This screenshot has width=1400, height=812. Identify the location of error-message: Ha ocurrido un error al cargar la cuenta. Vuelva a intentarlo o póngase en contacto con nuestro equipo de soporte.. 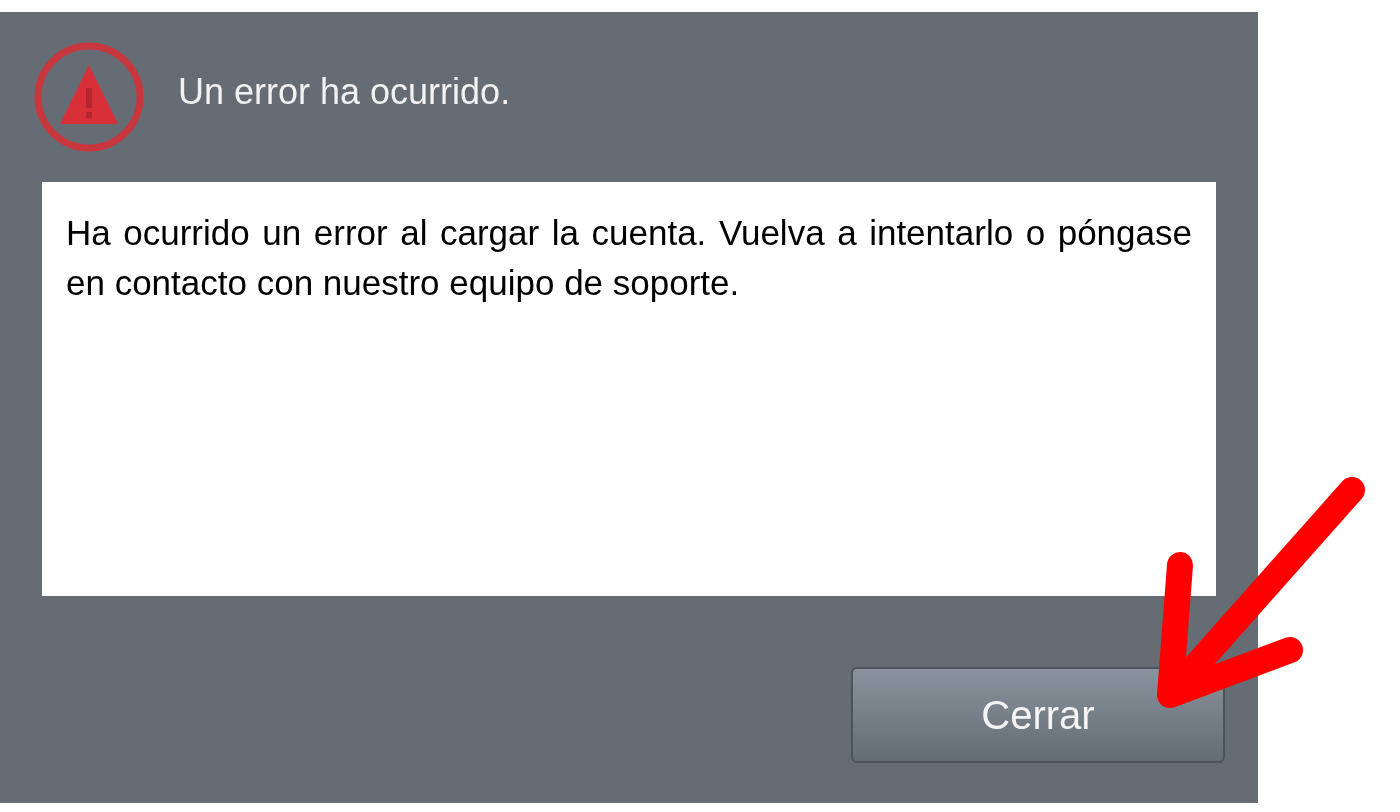
(629, 258).